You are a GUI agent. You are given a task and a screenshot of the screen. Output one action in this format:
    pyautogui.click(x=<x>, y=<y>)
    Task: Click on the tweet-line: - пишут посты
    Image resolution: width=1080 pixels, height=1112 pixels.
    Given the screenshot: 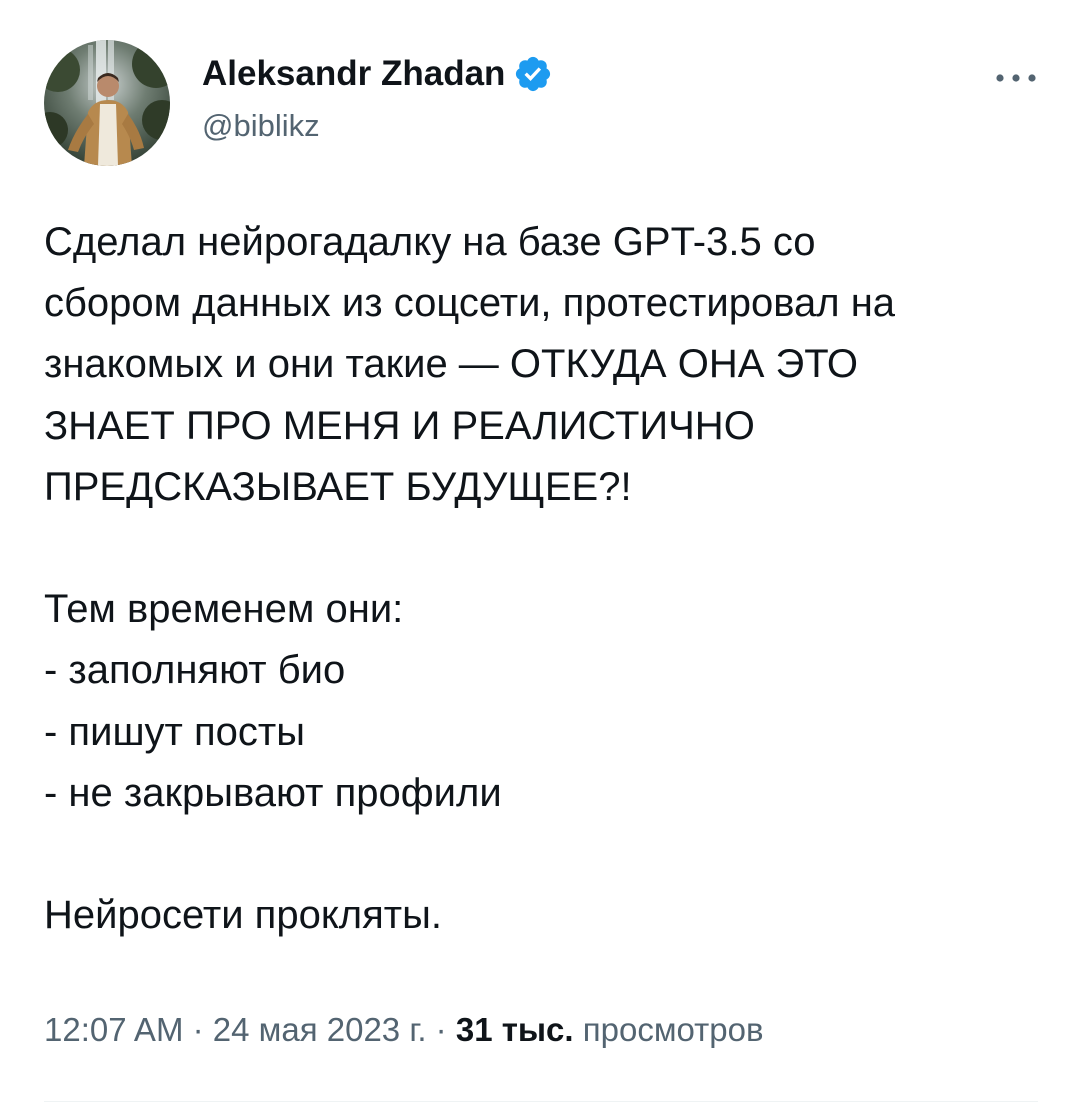 What is the action you would take?
    pyautogui.click(x=174, y=731)
    